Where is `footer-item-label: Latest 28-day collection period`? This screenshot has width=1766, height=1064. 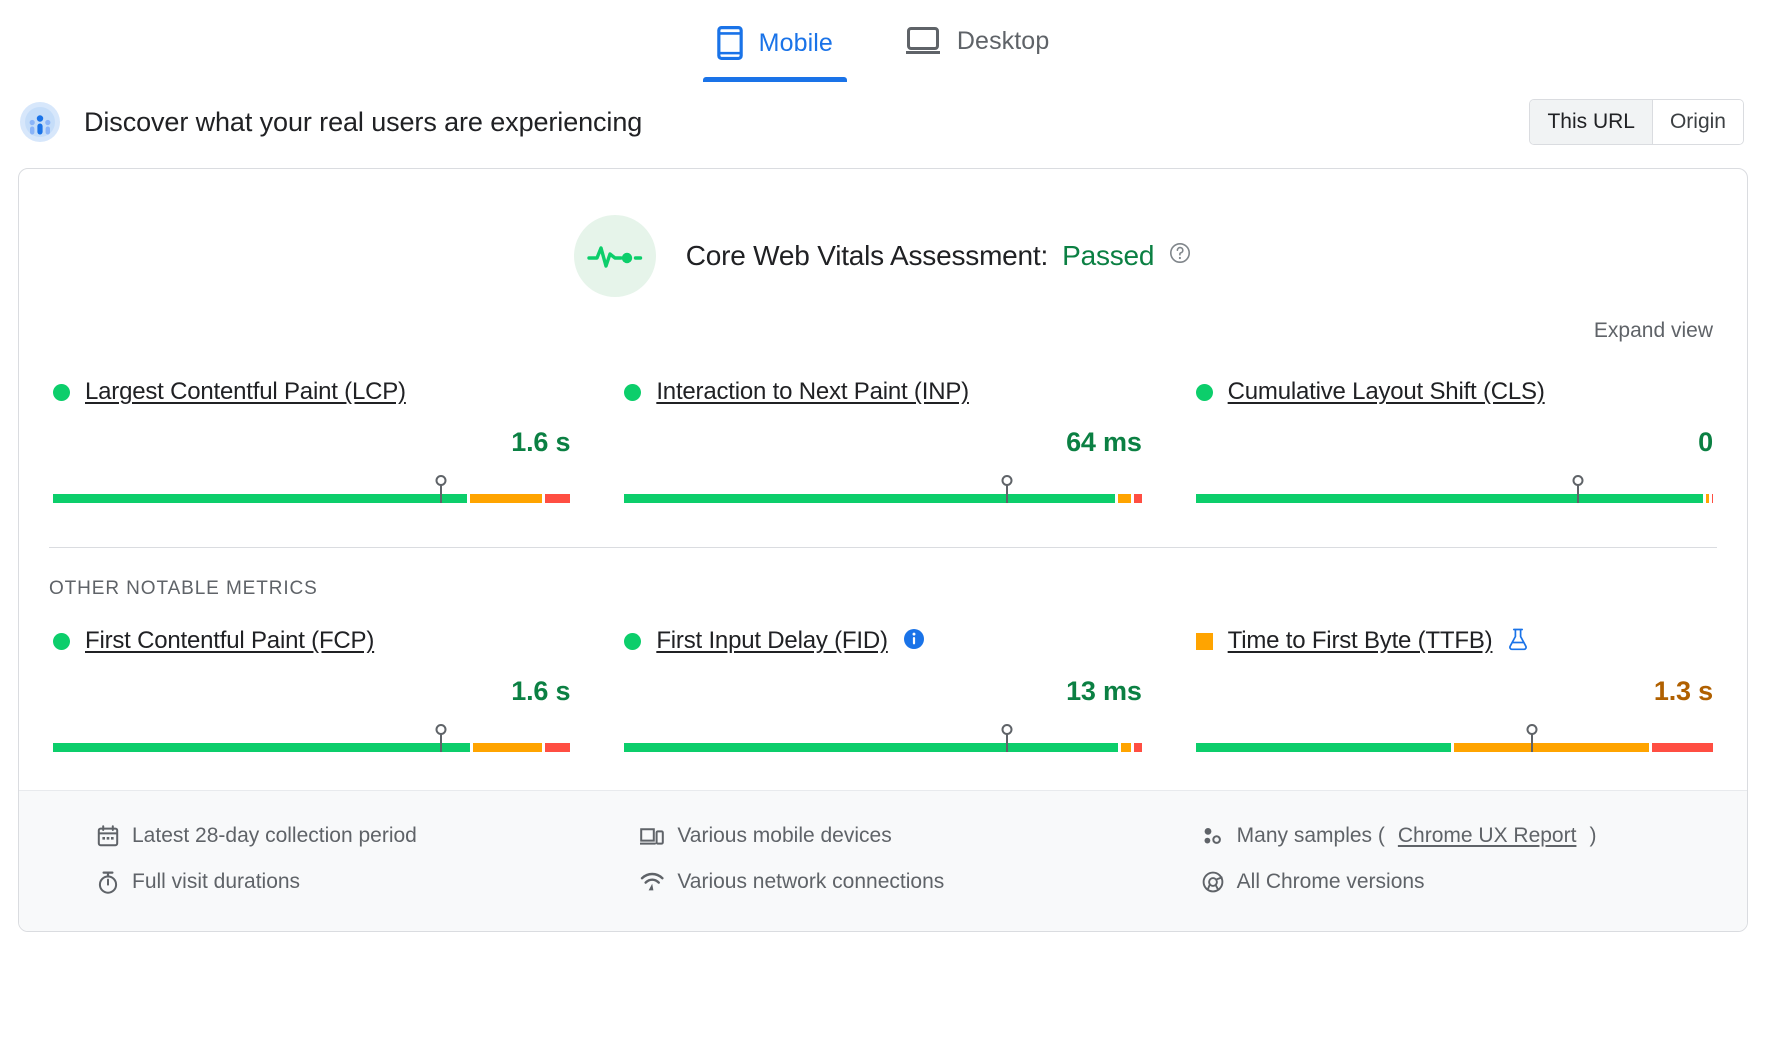 footer-item-label: Latest 28-day collection period is located at coordinates (274, 835).